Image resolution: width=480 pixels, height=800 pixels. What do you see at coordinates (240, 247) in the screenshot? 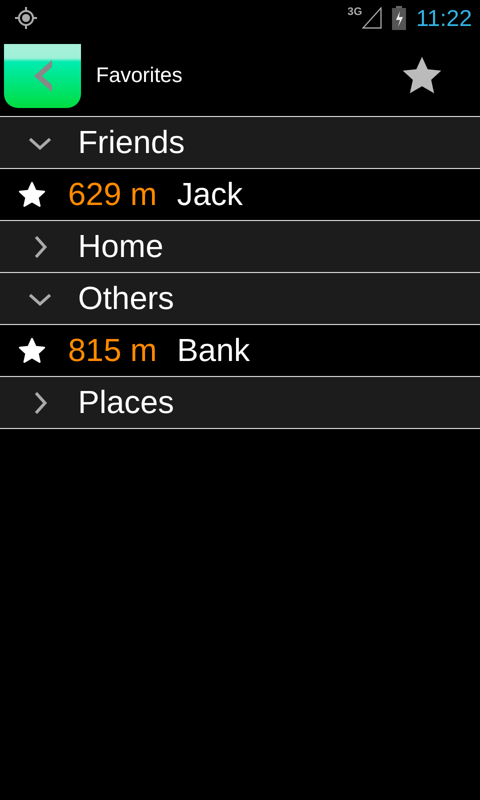
I see `group-row: Home` at bounding box center [240, 247].